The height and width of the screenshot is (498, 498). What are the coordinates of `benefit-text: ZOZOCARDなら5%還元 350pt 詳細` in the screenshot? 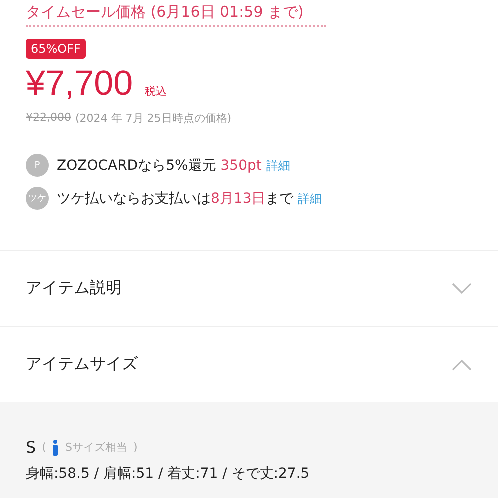 It's located at (173, 165).